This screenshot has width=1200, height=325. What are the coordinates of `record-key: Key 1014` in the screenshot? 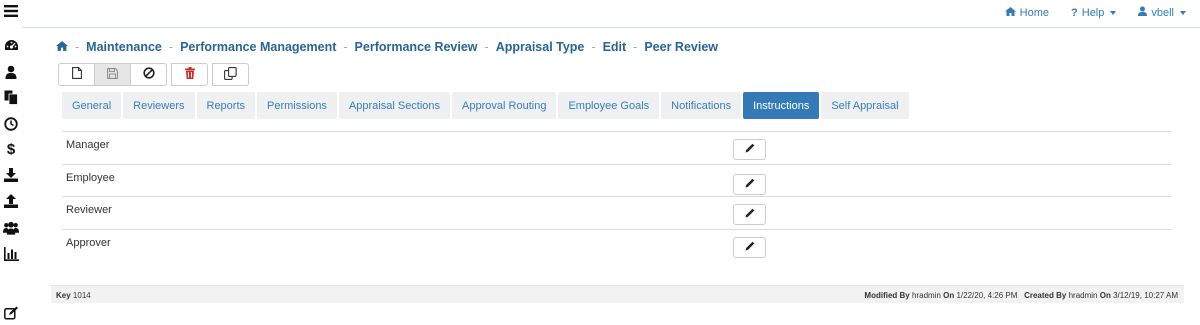 It's located at (73, 295).